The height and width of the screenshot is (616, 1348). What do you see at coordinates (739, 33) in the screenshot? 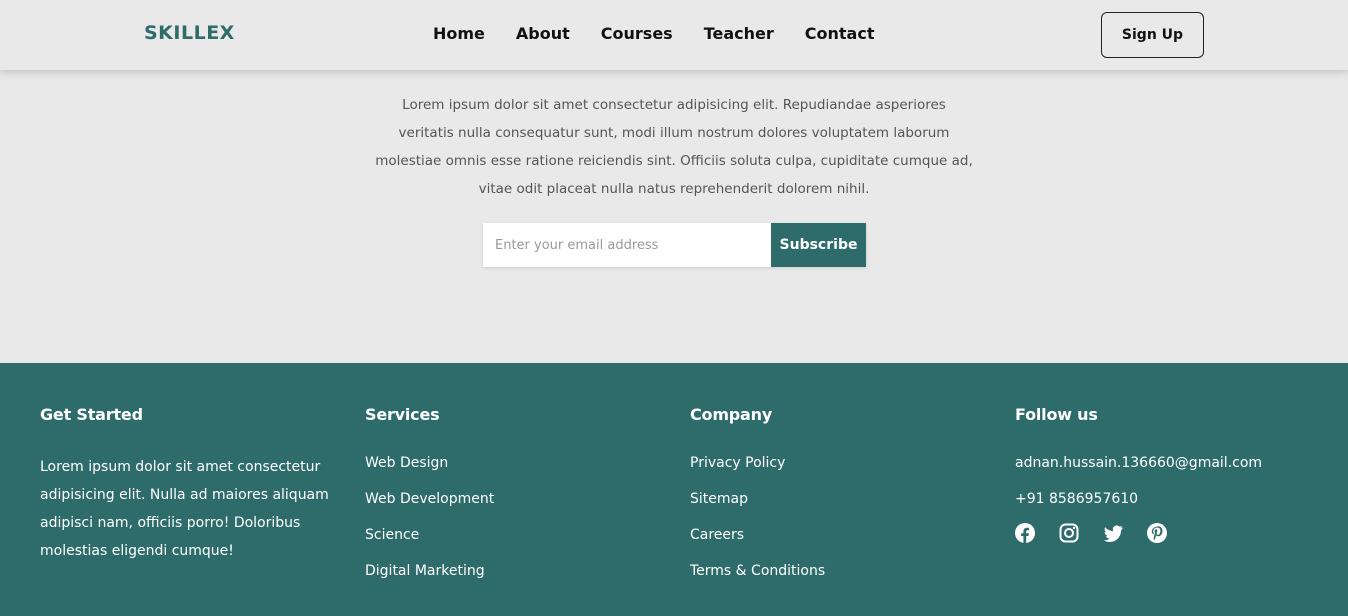
I see `nav-link-teacher: Teacher` at bounding box center [739, 33].